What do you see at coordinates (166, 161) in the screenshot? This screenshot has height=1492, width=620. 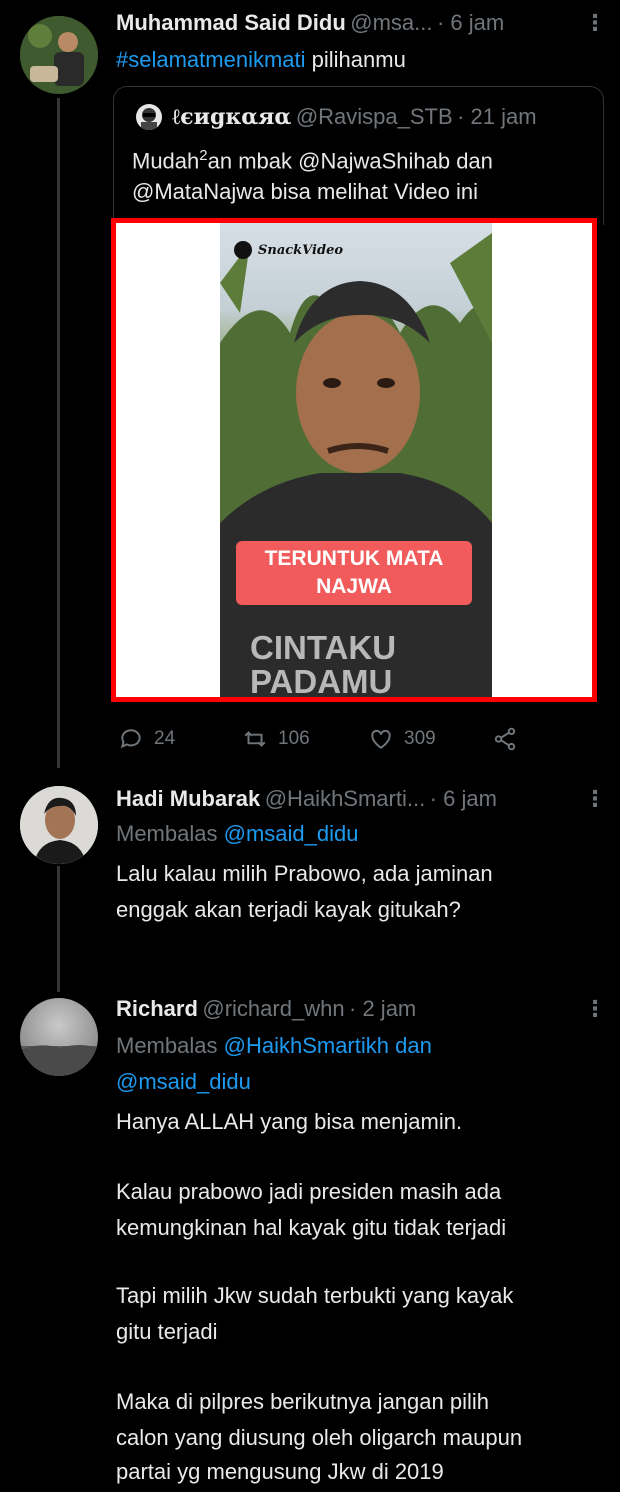 I see `quoted-text-part: Mudah` at bounding box center [166, 161].